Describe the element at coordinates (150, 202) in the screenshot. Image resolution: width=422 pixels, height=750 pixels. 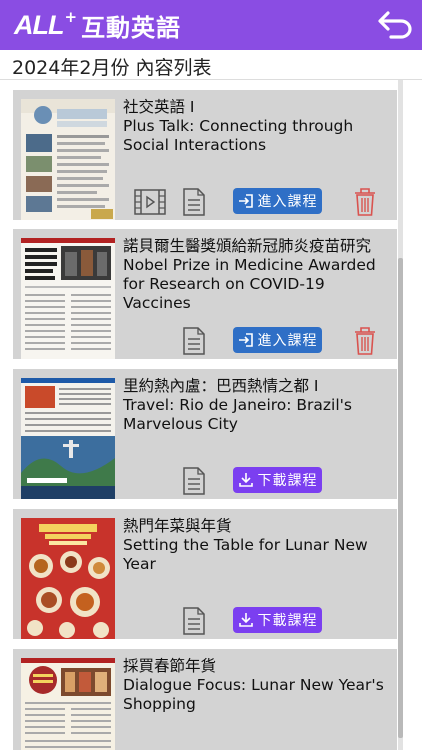
I see `video-icon` at that location.